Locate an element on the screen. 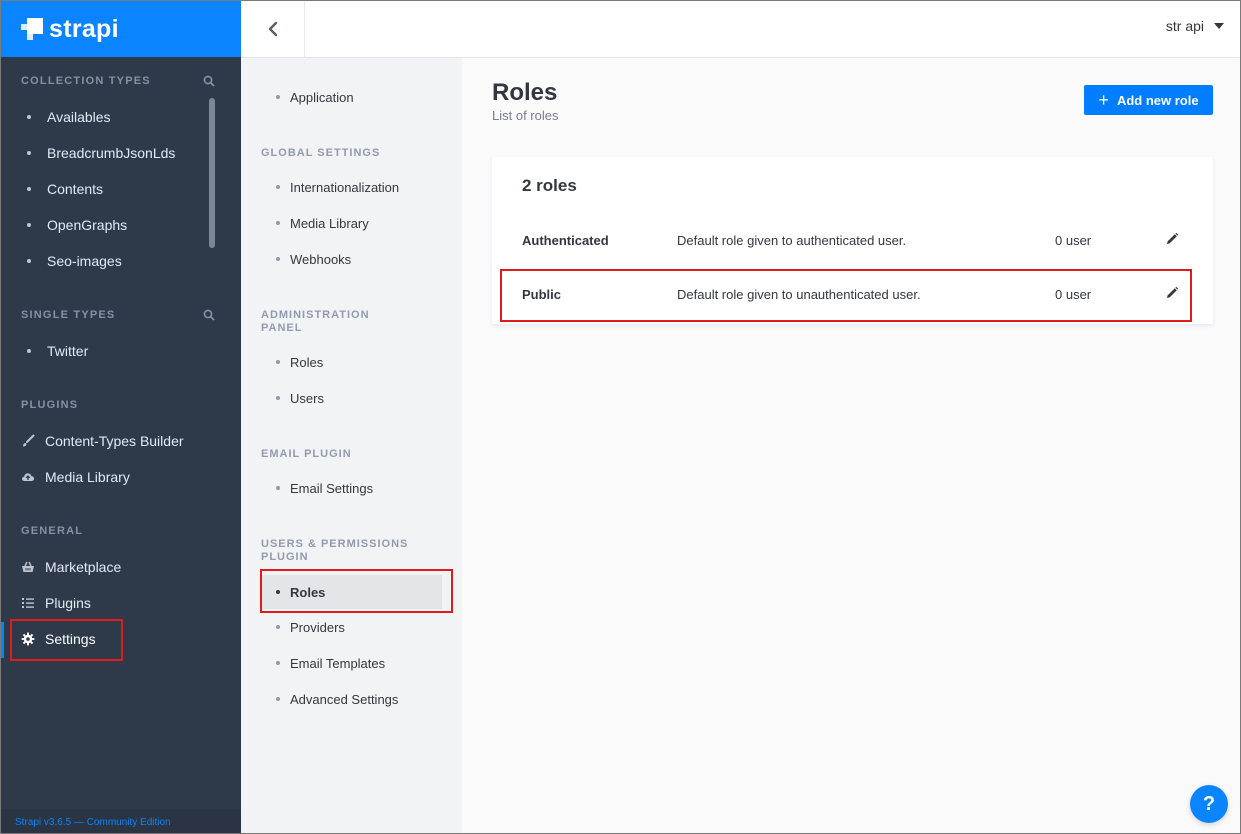 The image size is (1241, 834). subnav-item-label: Providers is located at coordinates (317, 627).